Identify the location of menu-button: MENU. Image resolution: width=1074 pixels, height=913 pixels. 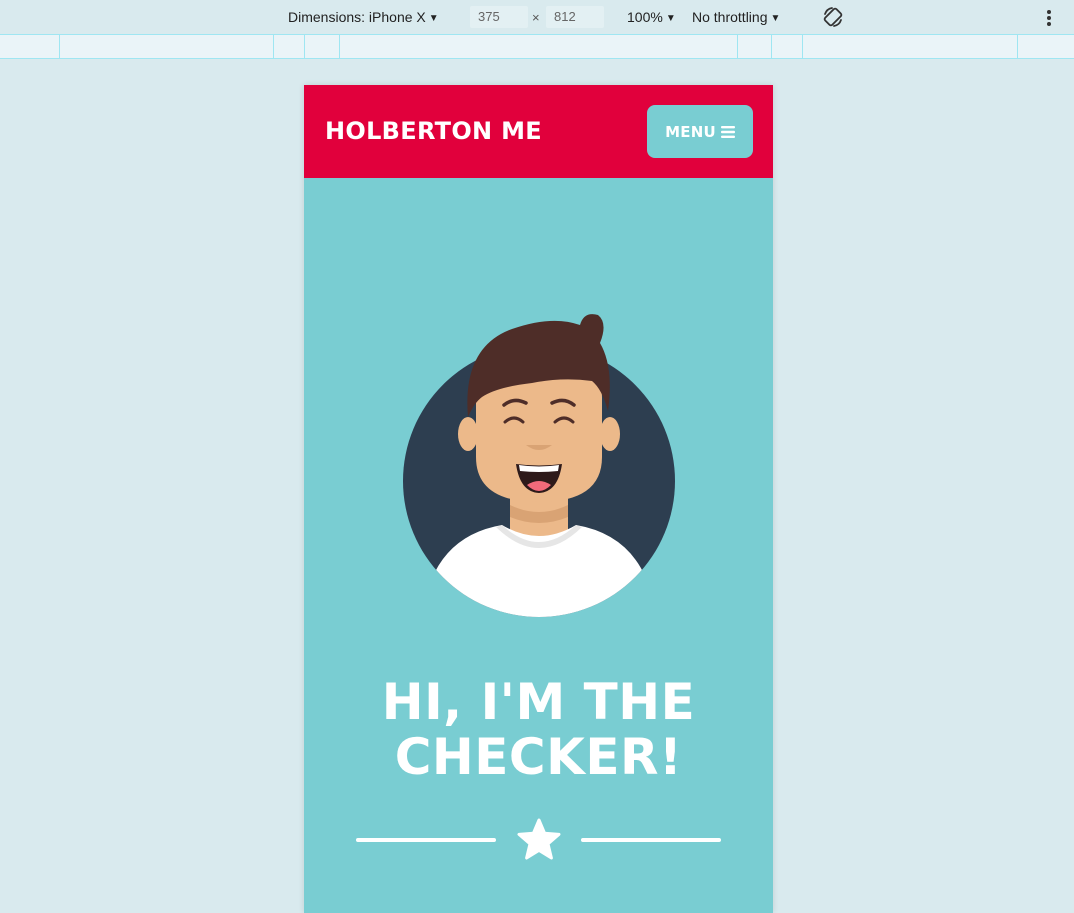
(700, 131).